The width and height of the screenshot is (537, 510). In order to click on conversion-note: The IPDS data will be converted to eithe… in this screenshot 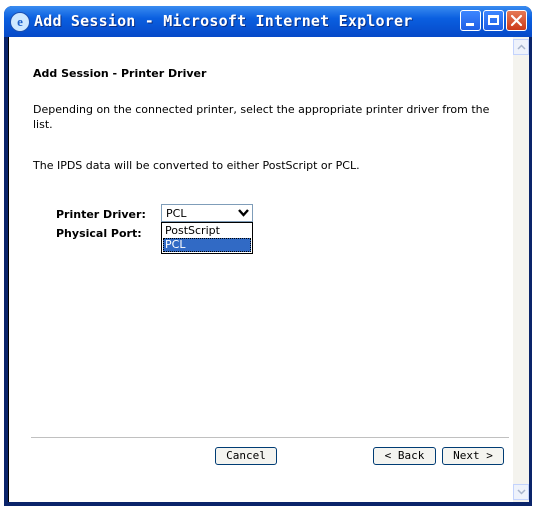, I will do `click(196, 165)`.